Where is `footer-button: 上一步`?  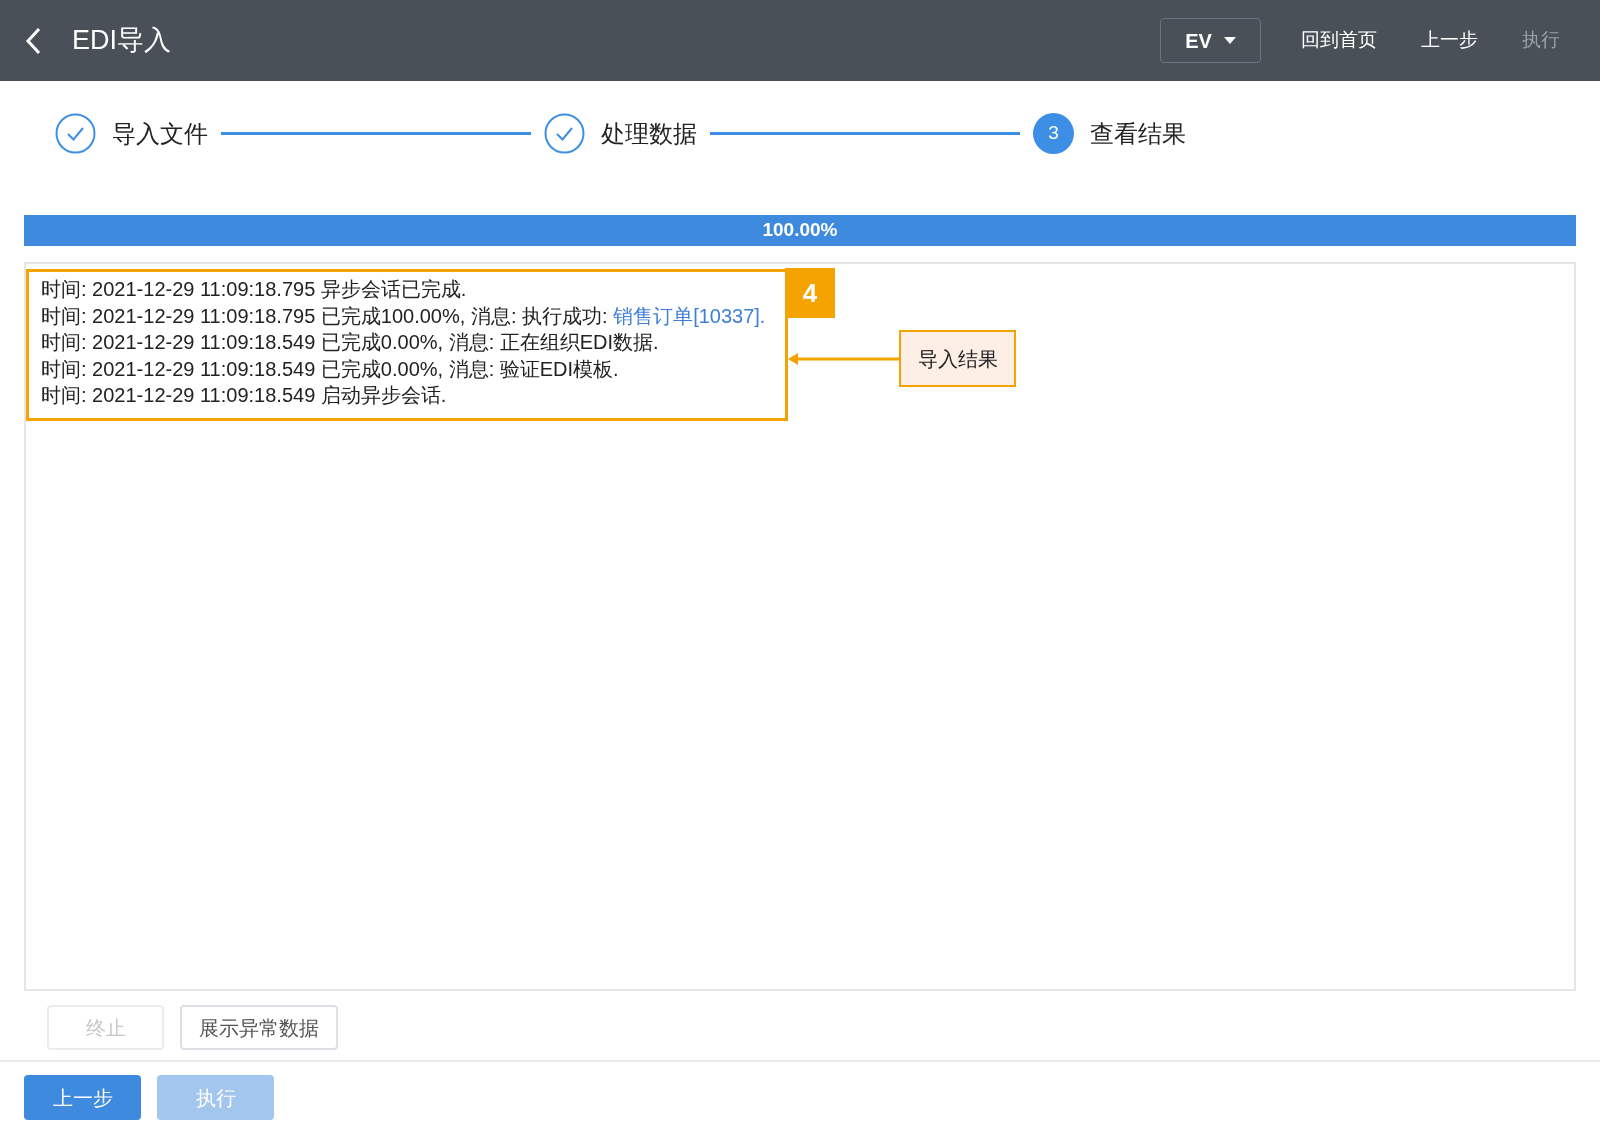
footer-button: 上一步 is located at coordinates (82, 1097).